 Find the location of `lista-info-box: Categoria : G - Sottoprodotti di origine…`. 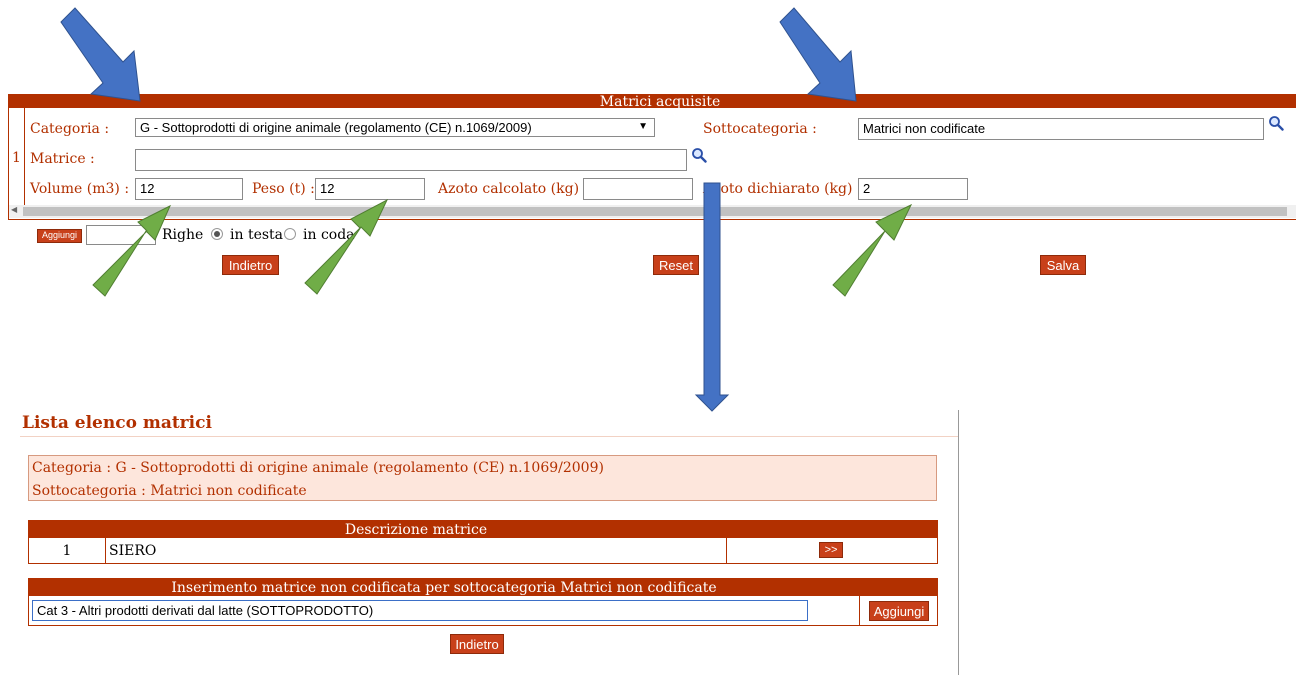

lista-info-box: Categoria : G - Sottoprodotti di origine… is located at coordinates (482, 478).